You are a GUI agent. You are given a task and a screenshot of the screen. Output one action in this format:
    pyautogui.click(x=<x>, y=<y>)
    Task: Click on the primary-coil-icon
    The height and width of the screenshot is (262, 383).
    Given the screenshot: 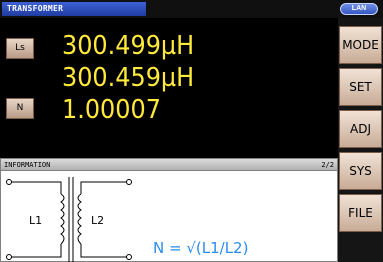 What is the action you would take?
    pyautogui.click(x=62, y=219)
    